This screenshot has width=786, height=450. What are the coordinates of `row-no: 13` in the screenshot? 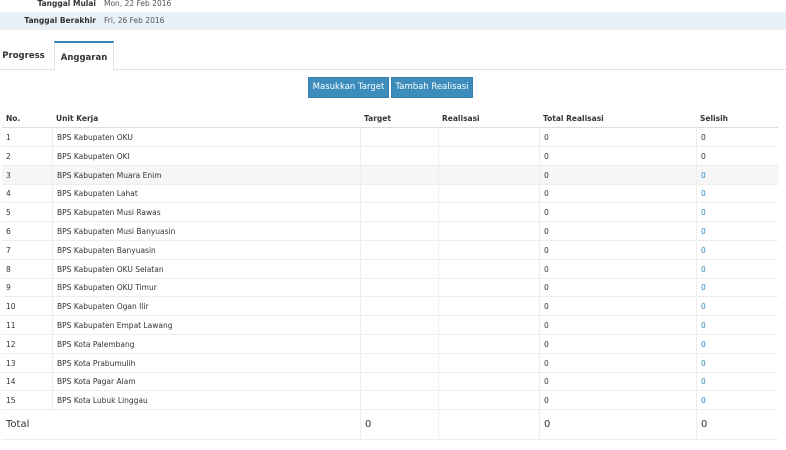 It's located at (11, 363).